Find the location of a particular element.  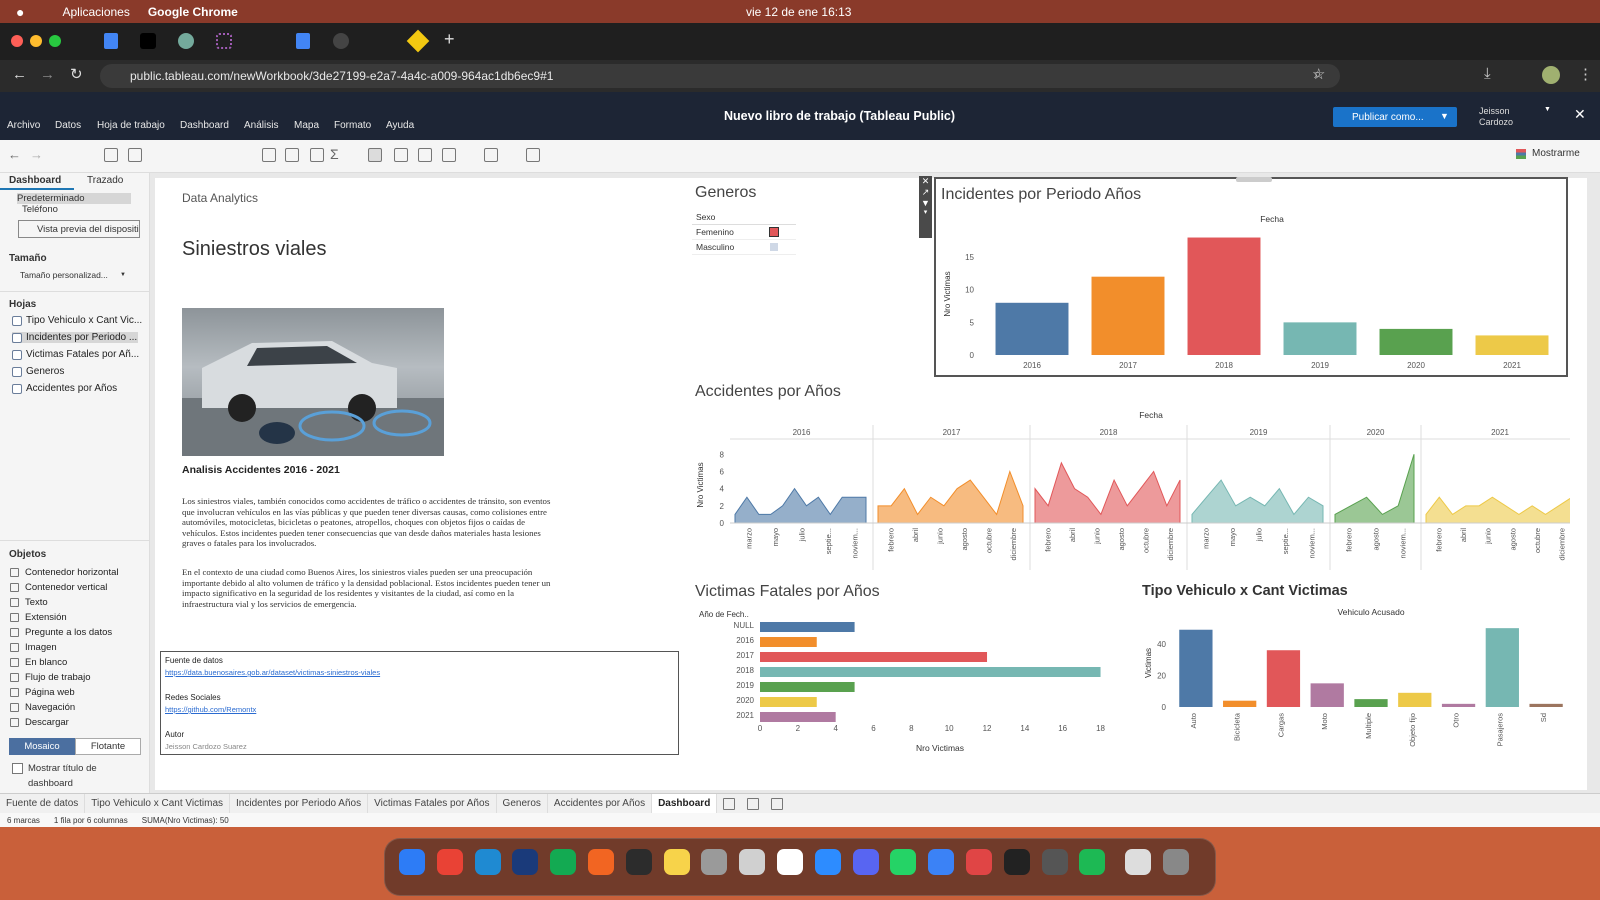

legend-item: Femenino is located at coordinates (744, 232).